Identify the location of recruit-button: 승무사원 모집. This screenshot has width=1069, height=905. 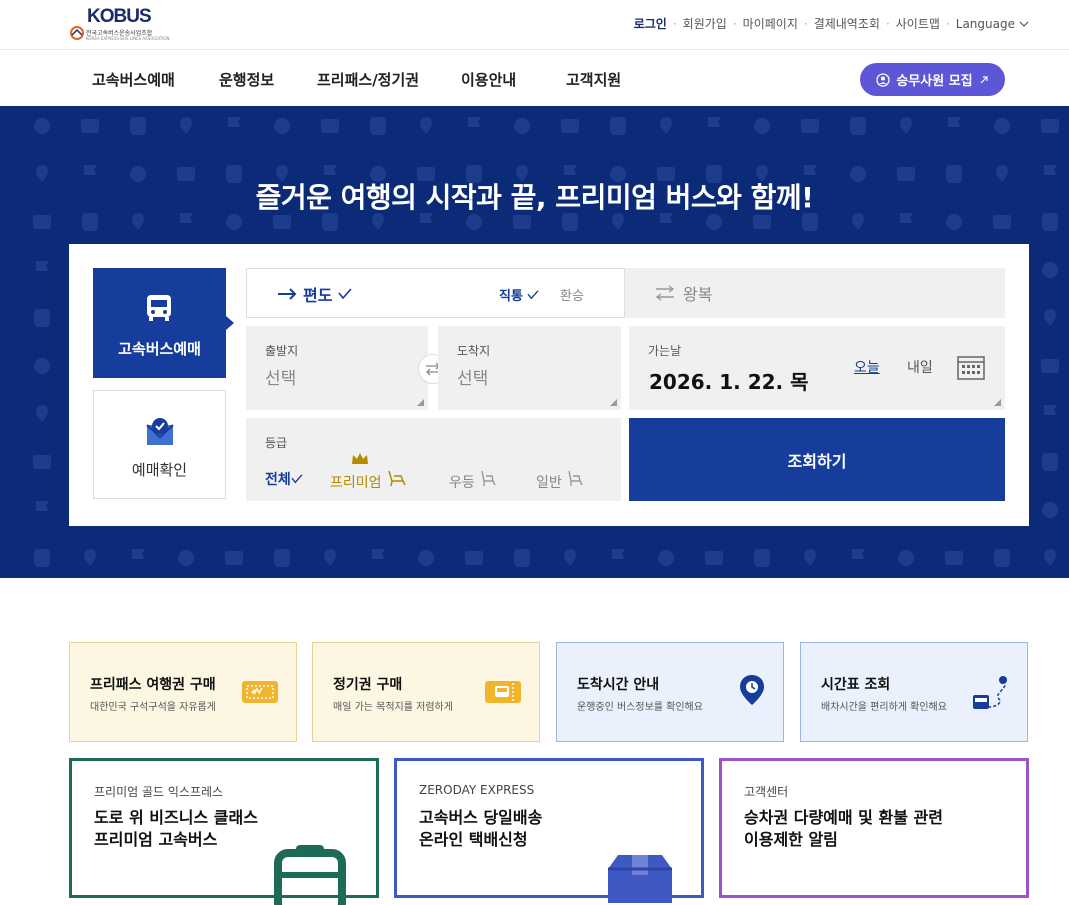
(932, 79).